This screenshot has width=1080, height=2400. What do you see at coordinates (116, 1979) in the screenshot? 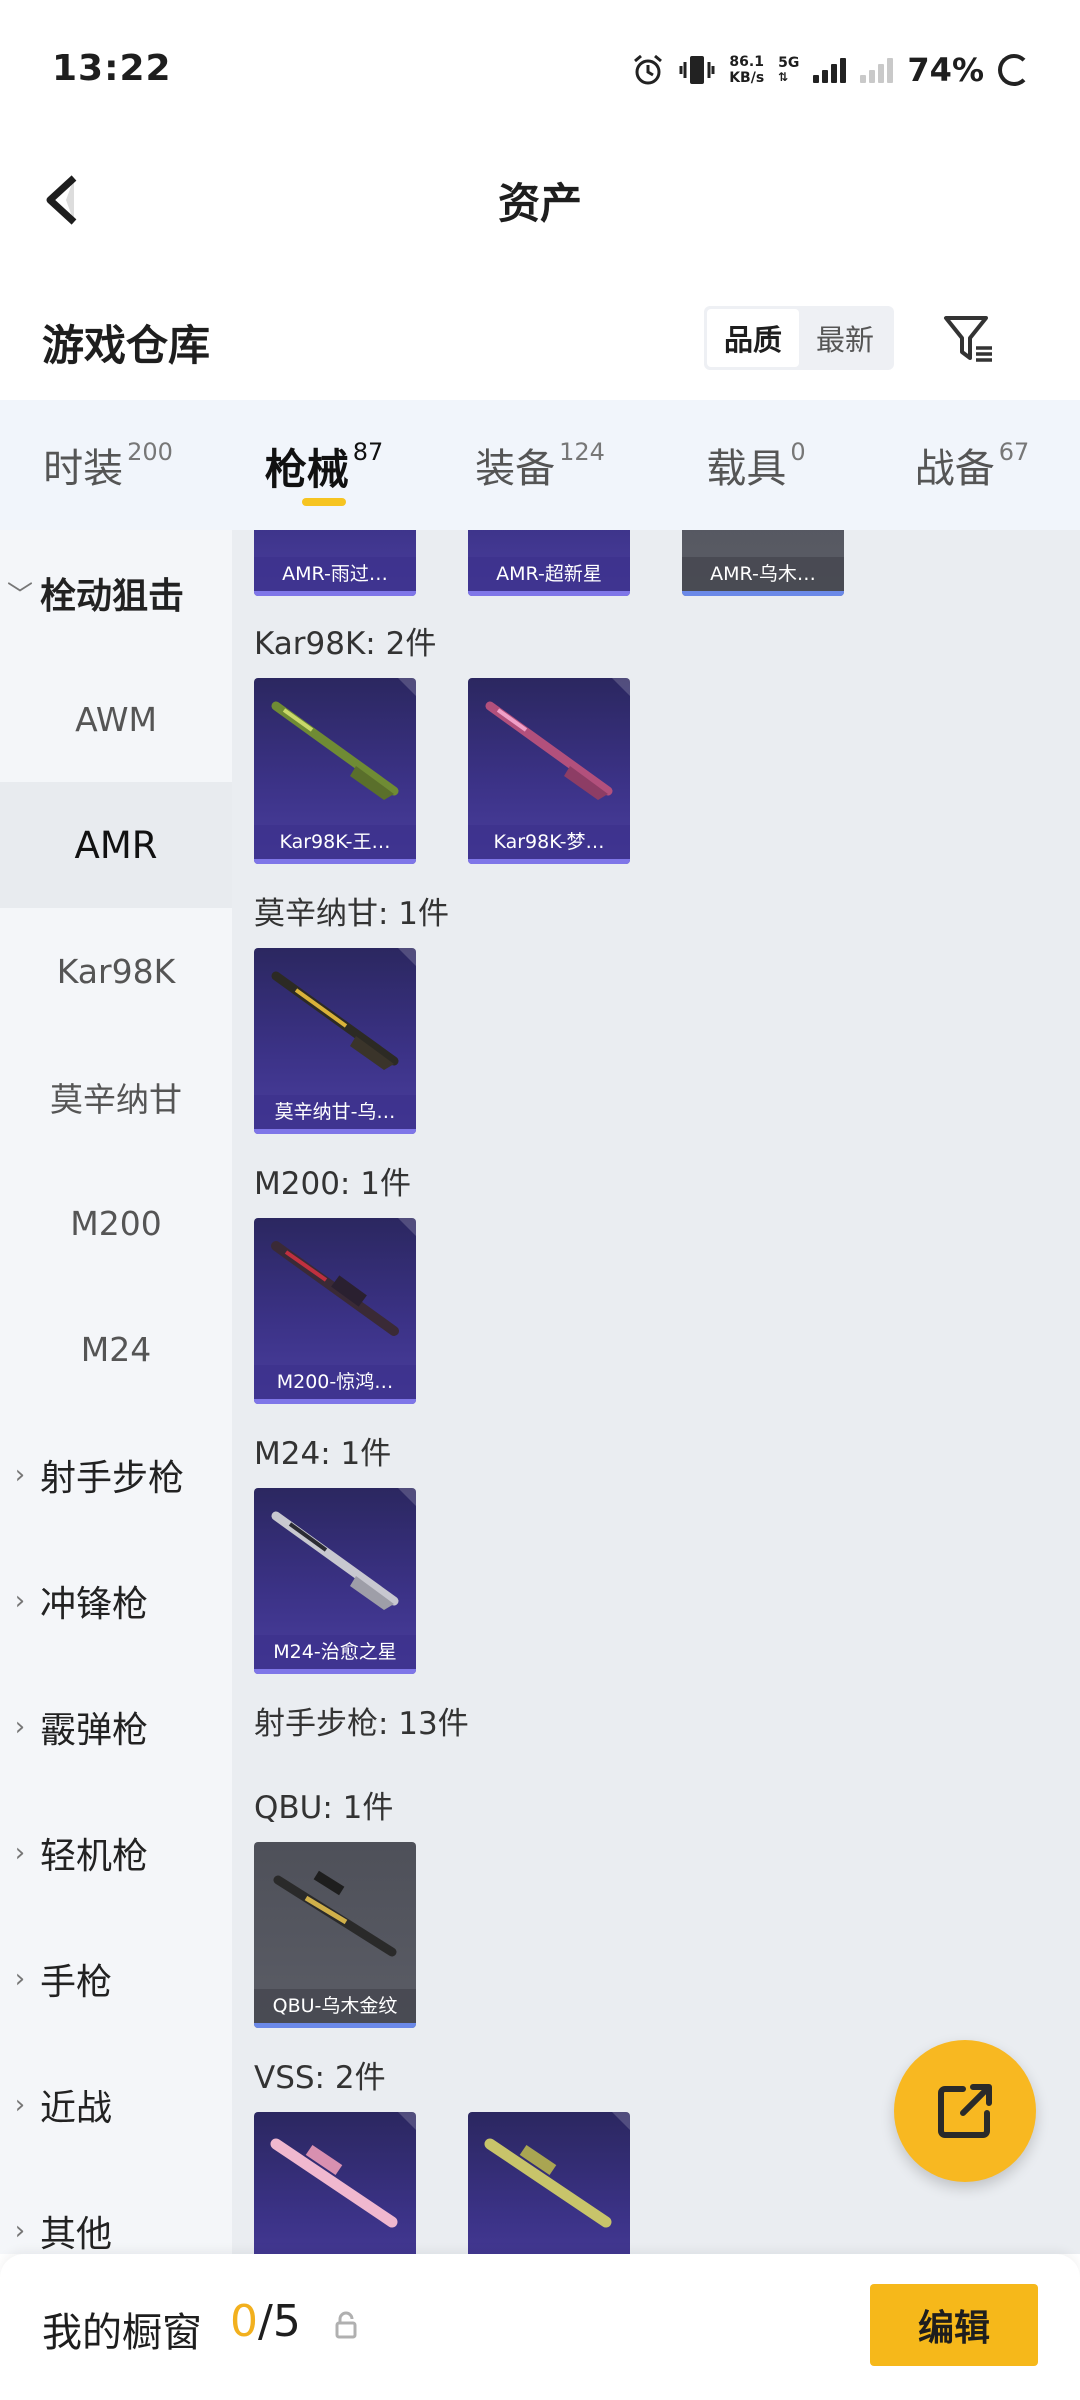
I see `sidebar-group-pistol: › 手枪` at bounding box center [116, 1979].